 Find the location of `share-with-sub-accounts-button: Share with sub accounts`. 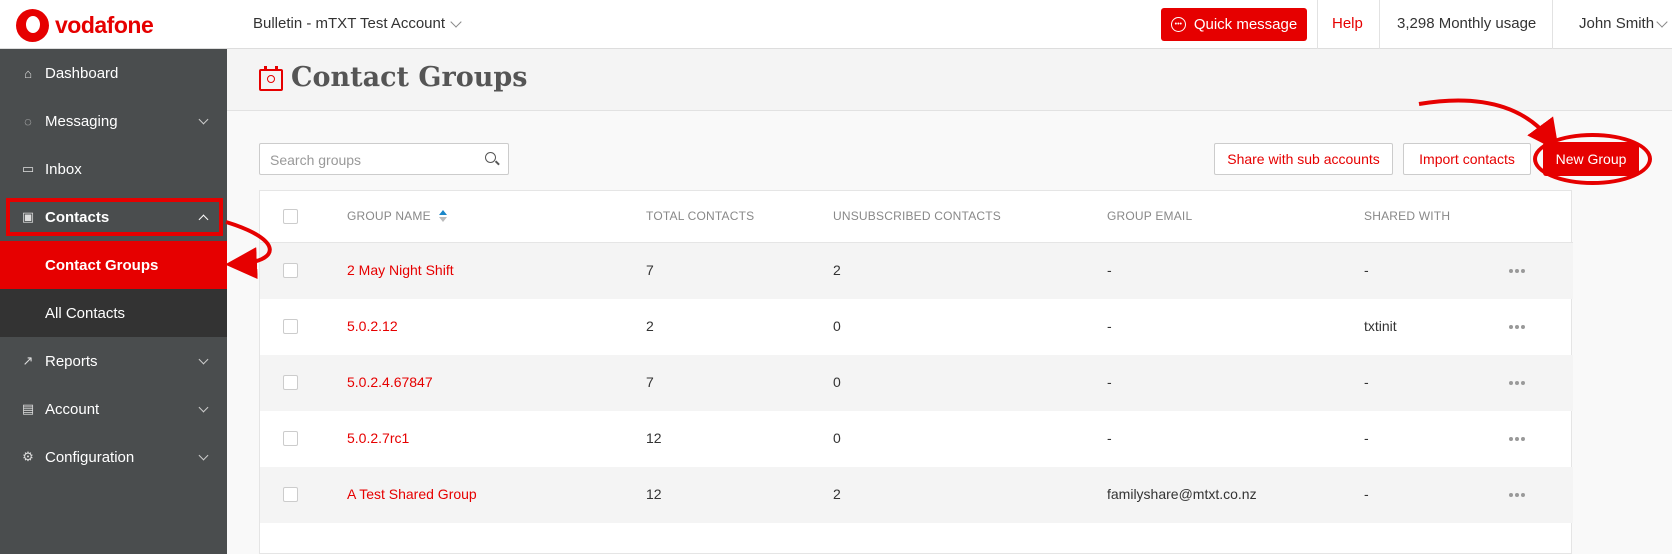

share-with-sub-accounts-button: Share with sub accounts is located at coordinates (1303, 159).